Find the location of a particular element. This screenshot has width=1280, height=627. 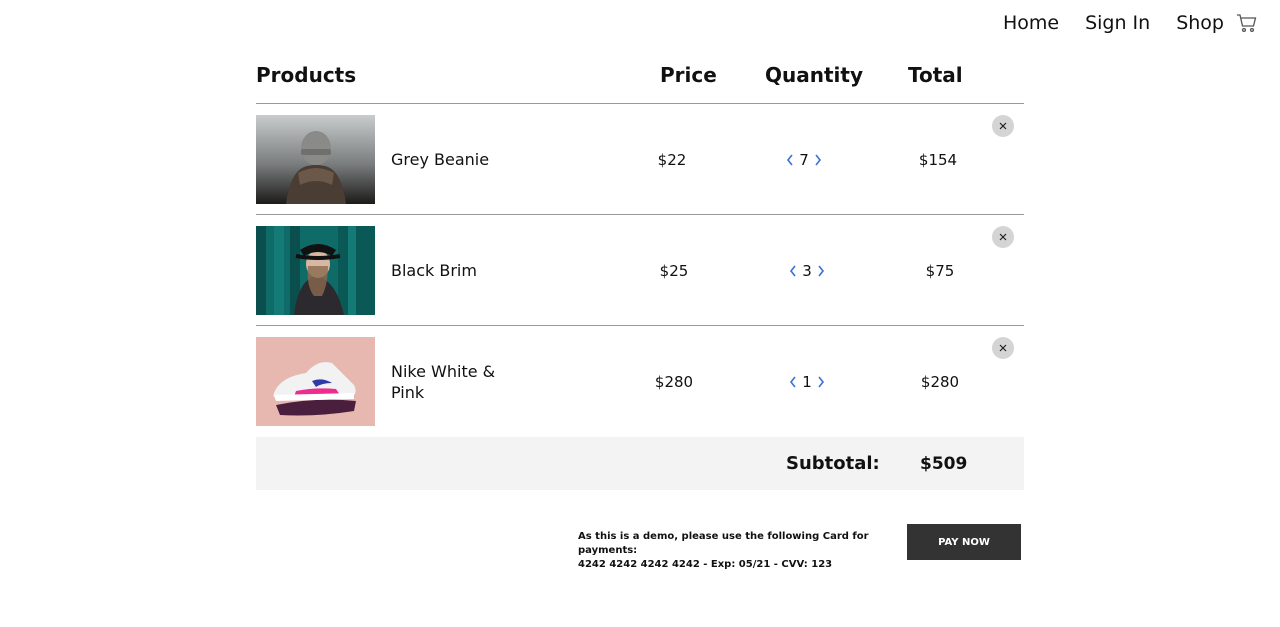

quantity-value: 1 is located at coordinates (807, 381).